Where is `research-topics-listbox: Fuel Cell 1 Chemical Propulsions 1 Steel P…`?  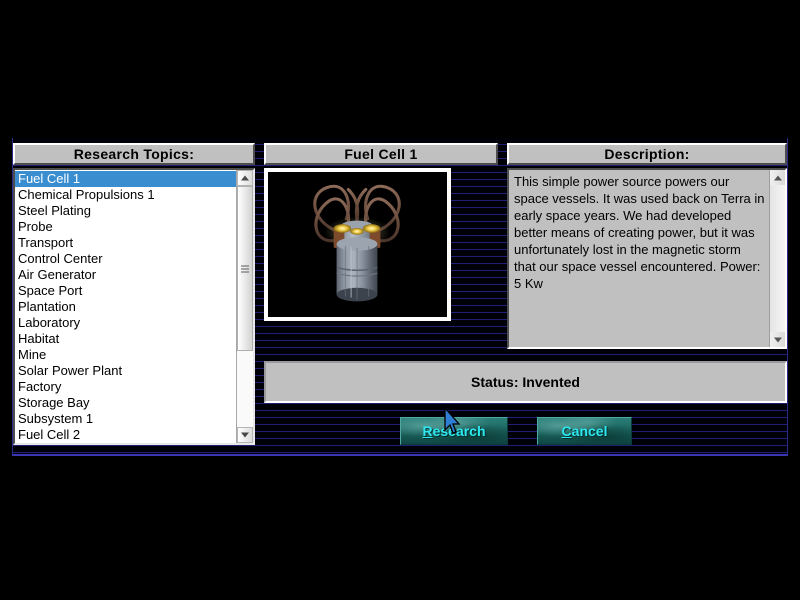 research-topics-listbox: Fuel Cell 1 Chemical Propulsions 1 Steel P… is located at coordinates (134, 306).